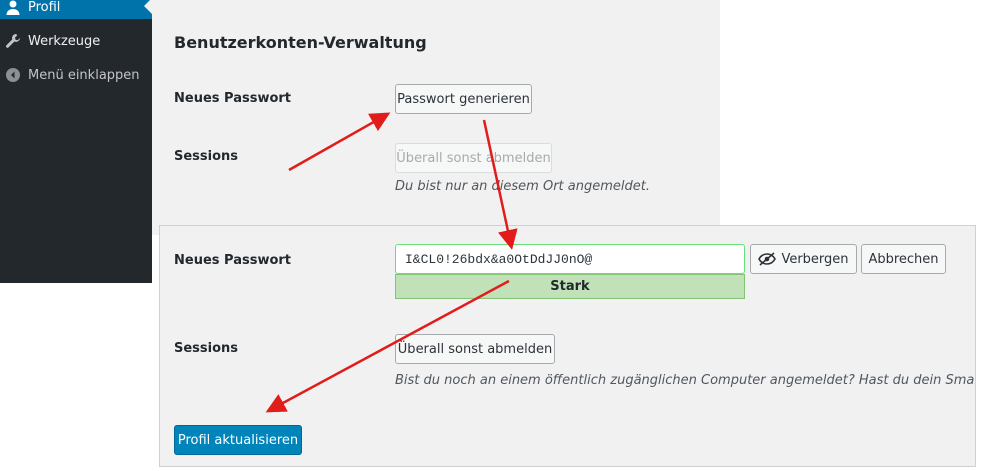  Describe the element at coordinates (13, 75) in the screenshot. I see `collapse-icon` at that location.